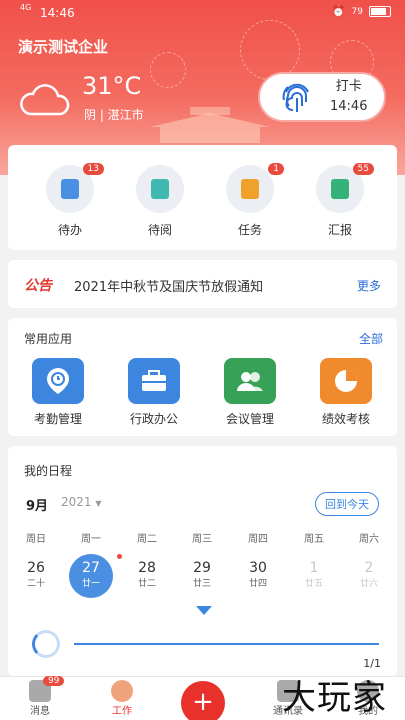 The width and height of the screenshot is (405, 720). What do you see at coordinates (295, 97) in the screenshot?
I see `fingerprint-icon` at bounding box center [295, 97].